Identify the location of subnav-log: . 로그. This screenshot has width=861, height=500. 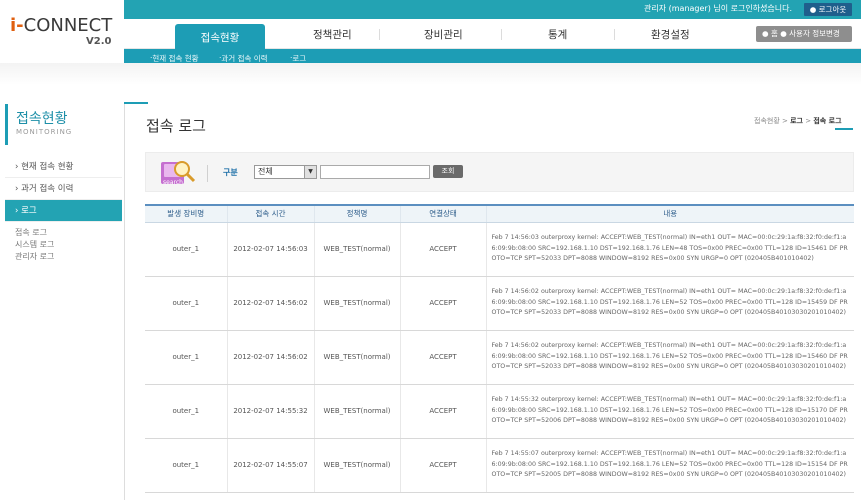
(298, 57).